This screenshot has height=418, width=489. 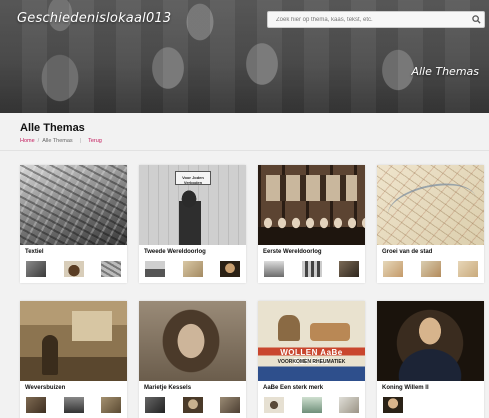 What do you see at coordinates (289, 328) in the screenshot?
I see `card-image-deer` at bounding box center [289, 328].